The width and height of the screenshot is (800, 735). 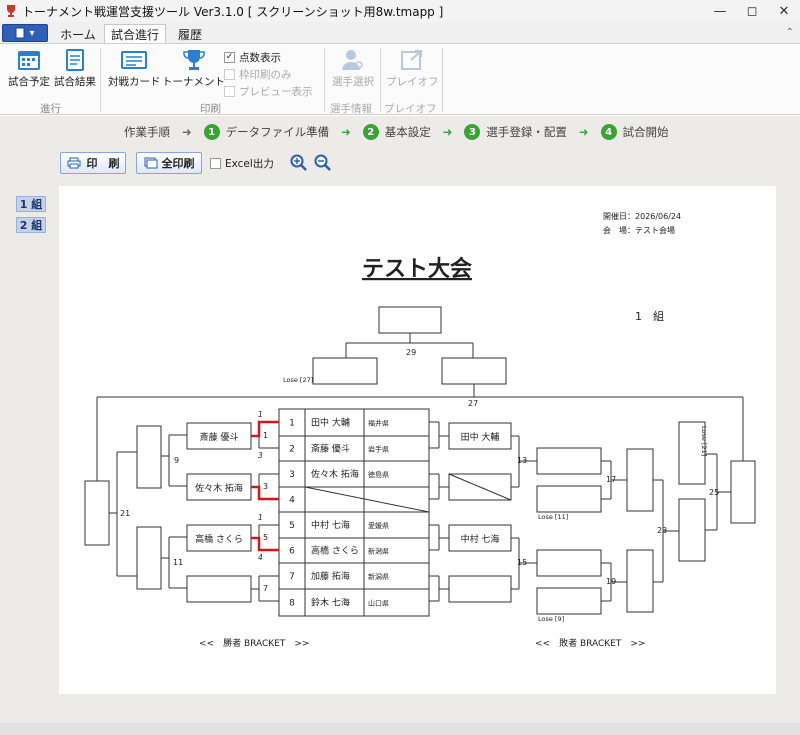 What do you see at coordinates (169, 163) in the screenshot?
I see `print-all-button: 全印刷` at bounding box center [169, 163].